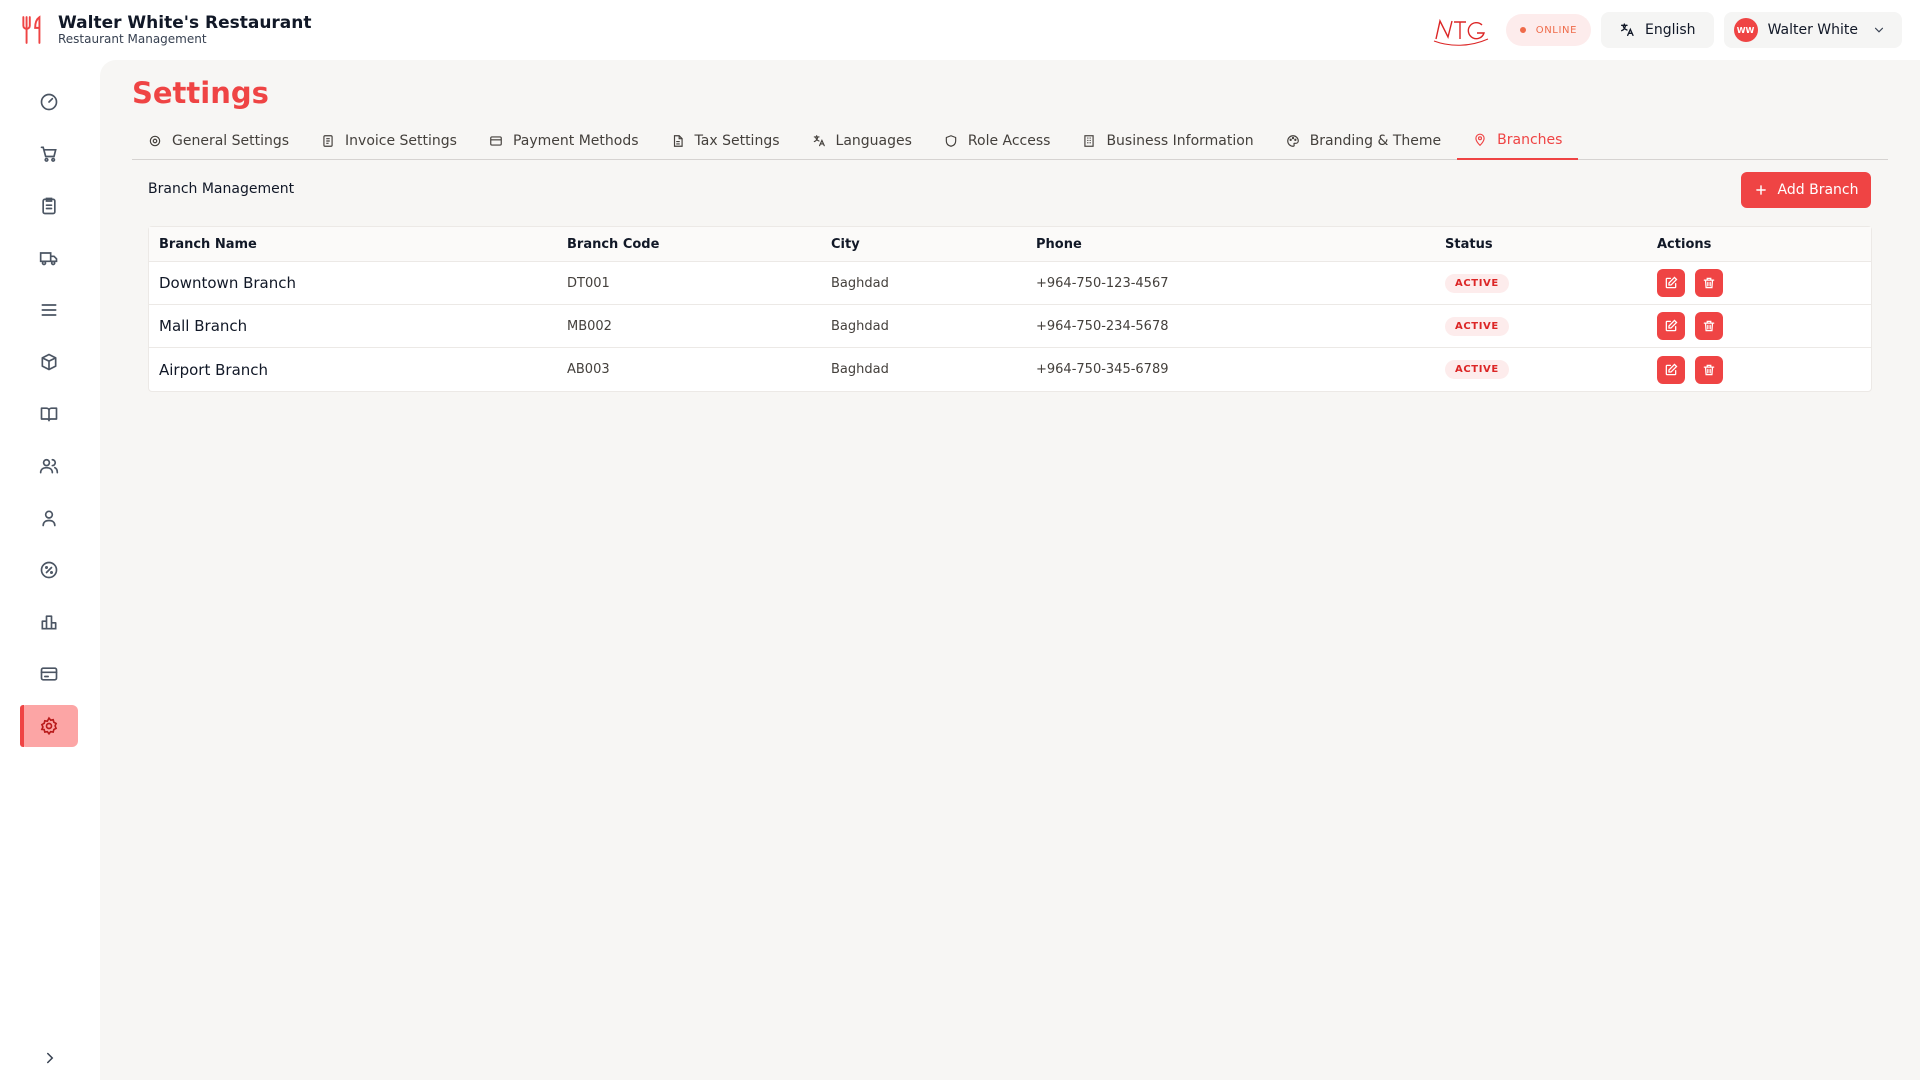 Image resolution: width=1920 pixels, height=1080 pixels. What do you see at coordinates (1879, 30) in the screenshot?
I see `chevron-down-icon` at bounding box center [1879, 30].